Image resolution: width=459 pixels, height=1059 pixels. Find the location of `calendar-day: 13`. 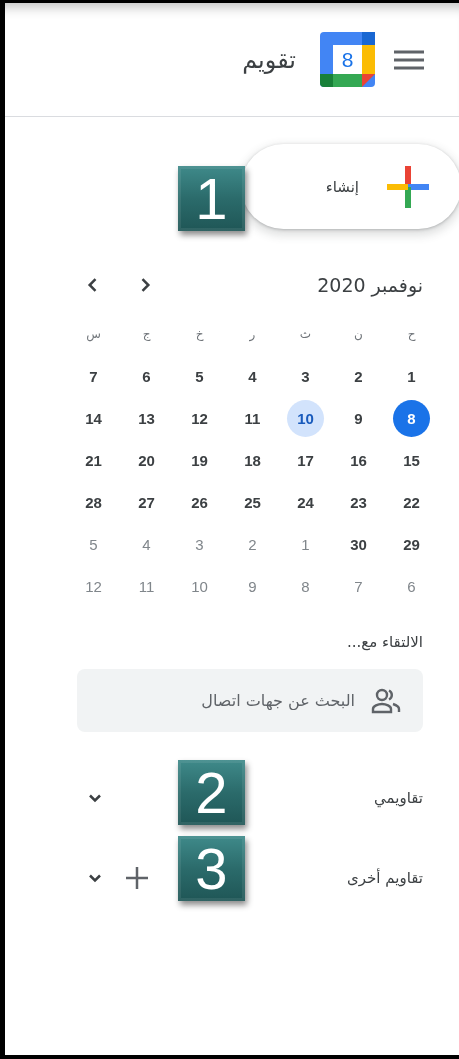

calendar-day: 13 is located at coordinates (146, 418).